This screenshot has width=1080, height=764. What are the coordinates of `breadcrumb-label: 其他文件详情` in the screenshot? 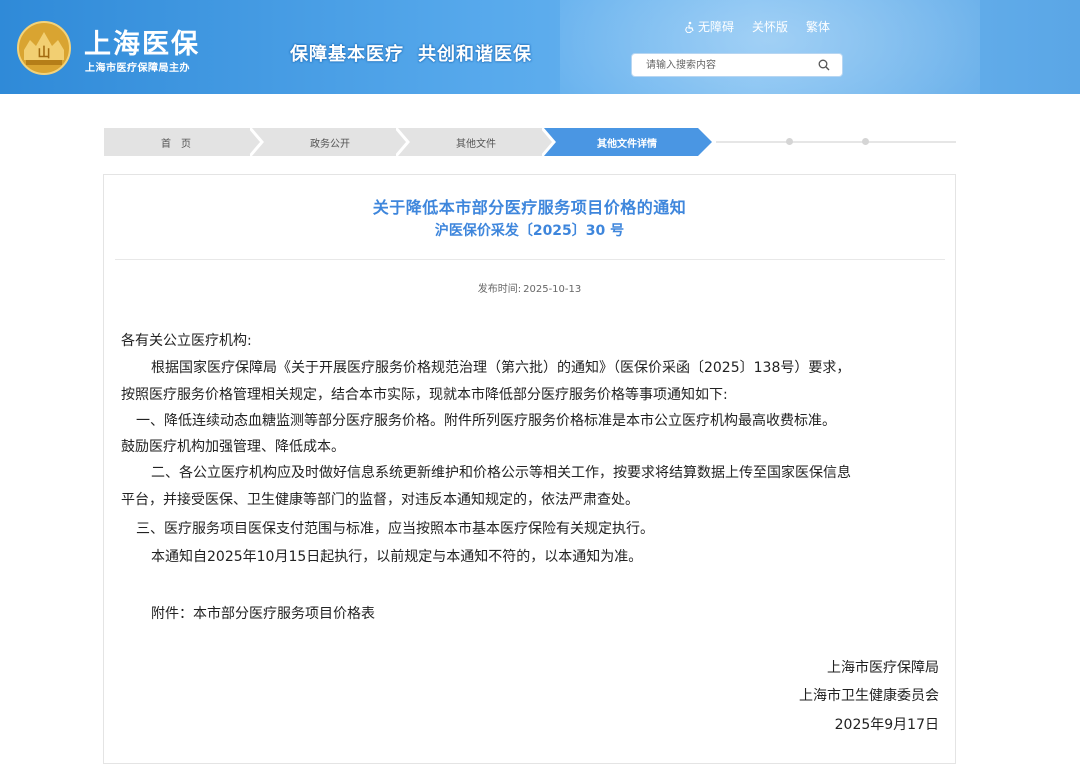 It's located at (627, 144).